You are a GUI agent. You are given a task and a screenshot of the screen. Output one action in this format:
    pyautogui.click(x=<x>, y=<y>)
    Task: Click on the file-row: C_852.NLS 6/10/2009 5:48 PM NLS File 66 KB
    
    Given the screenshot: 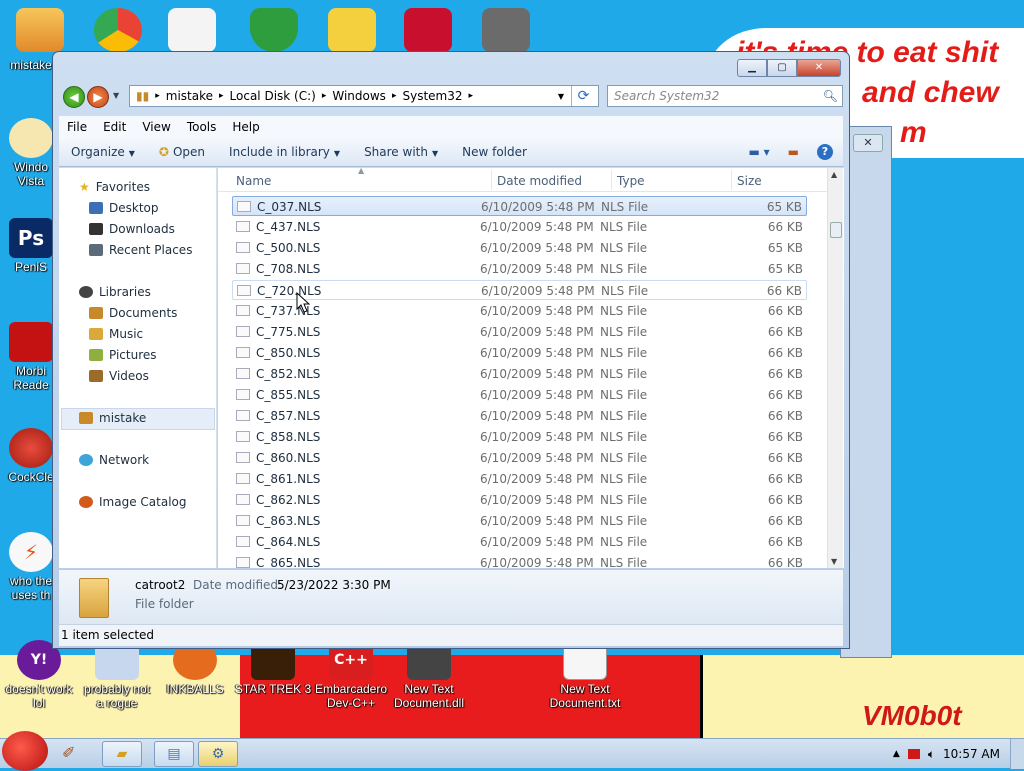 What is the action you would take?
    pyautogui.click(x=519, y=374)
    